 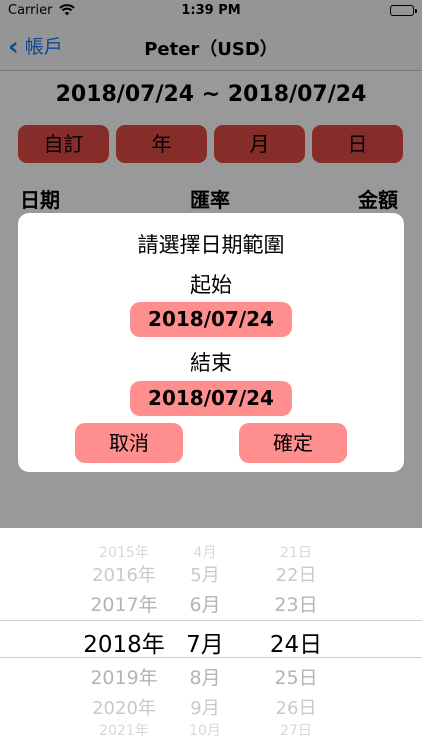 What do you see at coordinates (205, 707) in the screenshot?
I see `month-option: 9月` at bounding box center [205, 707].